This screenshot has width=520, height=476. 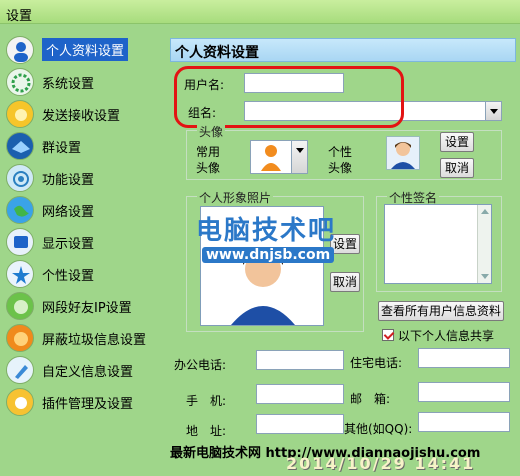 I want to click on signature-scrollbar, so click(x=484, y=244).